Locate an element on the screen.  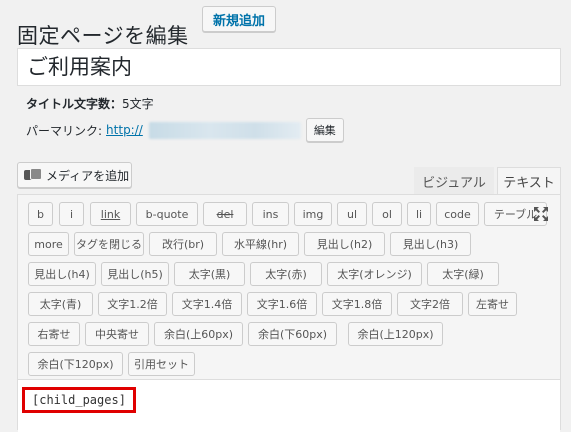
quicktag-button: ul is located at coordinates (352, 214).